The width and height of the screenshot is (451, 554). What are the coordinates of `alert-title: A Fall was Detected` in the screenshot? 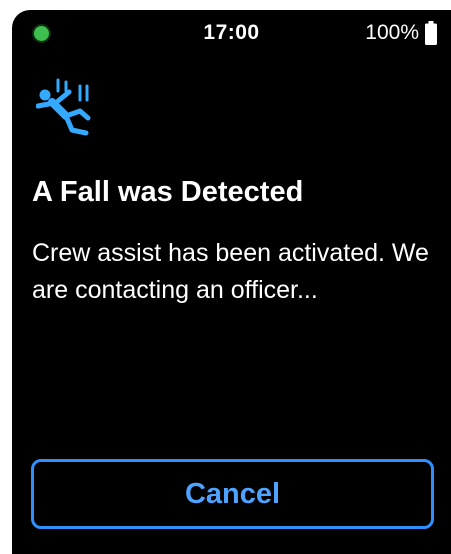 It's located at (168, 192).